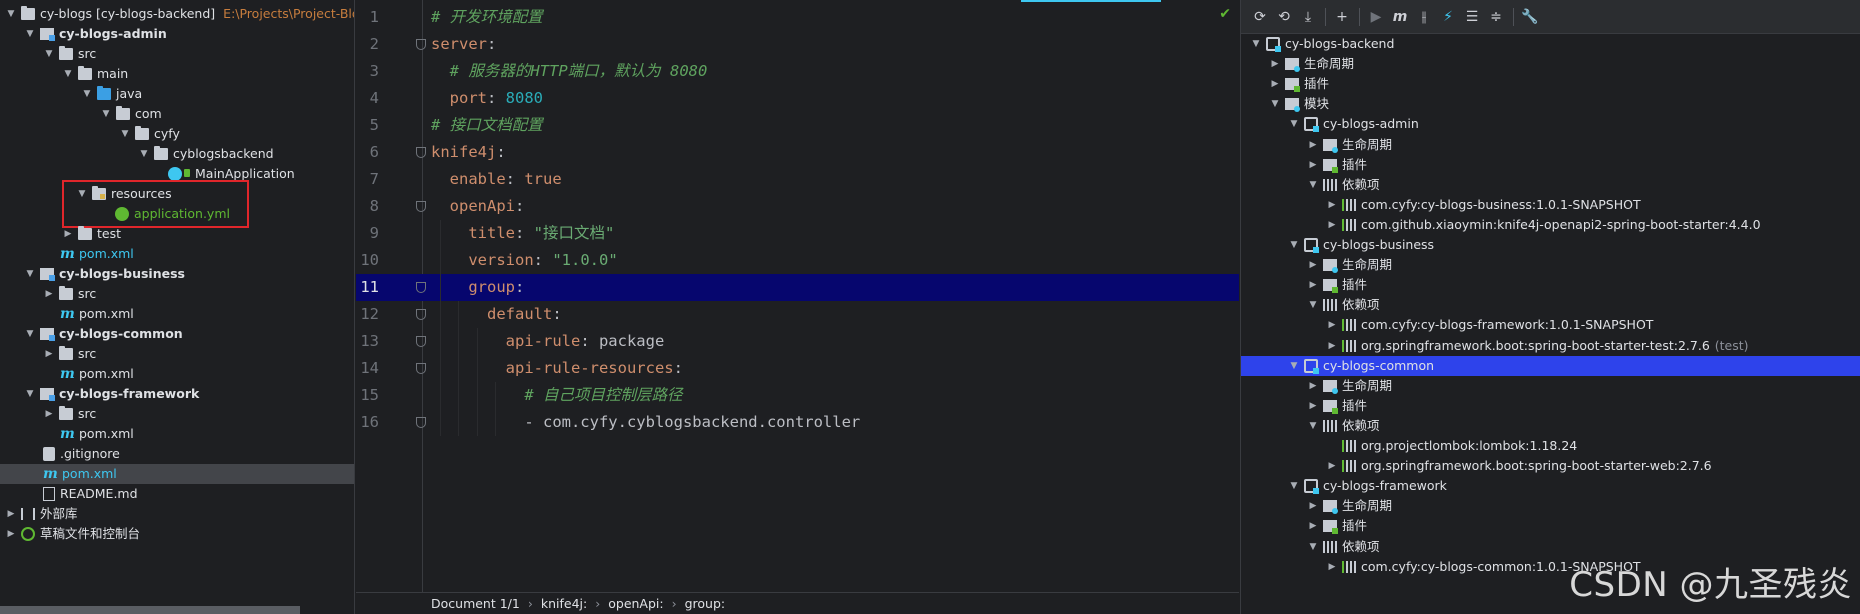 This screenshot has width=1860, height=614. What do you see at coordinates (797, 206) in the screenshot?
I see `code-line: 8 openApi:` at bounding box center [797, 206].